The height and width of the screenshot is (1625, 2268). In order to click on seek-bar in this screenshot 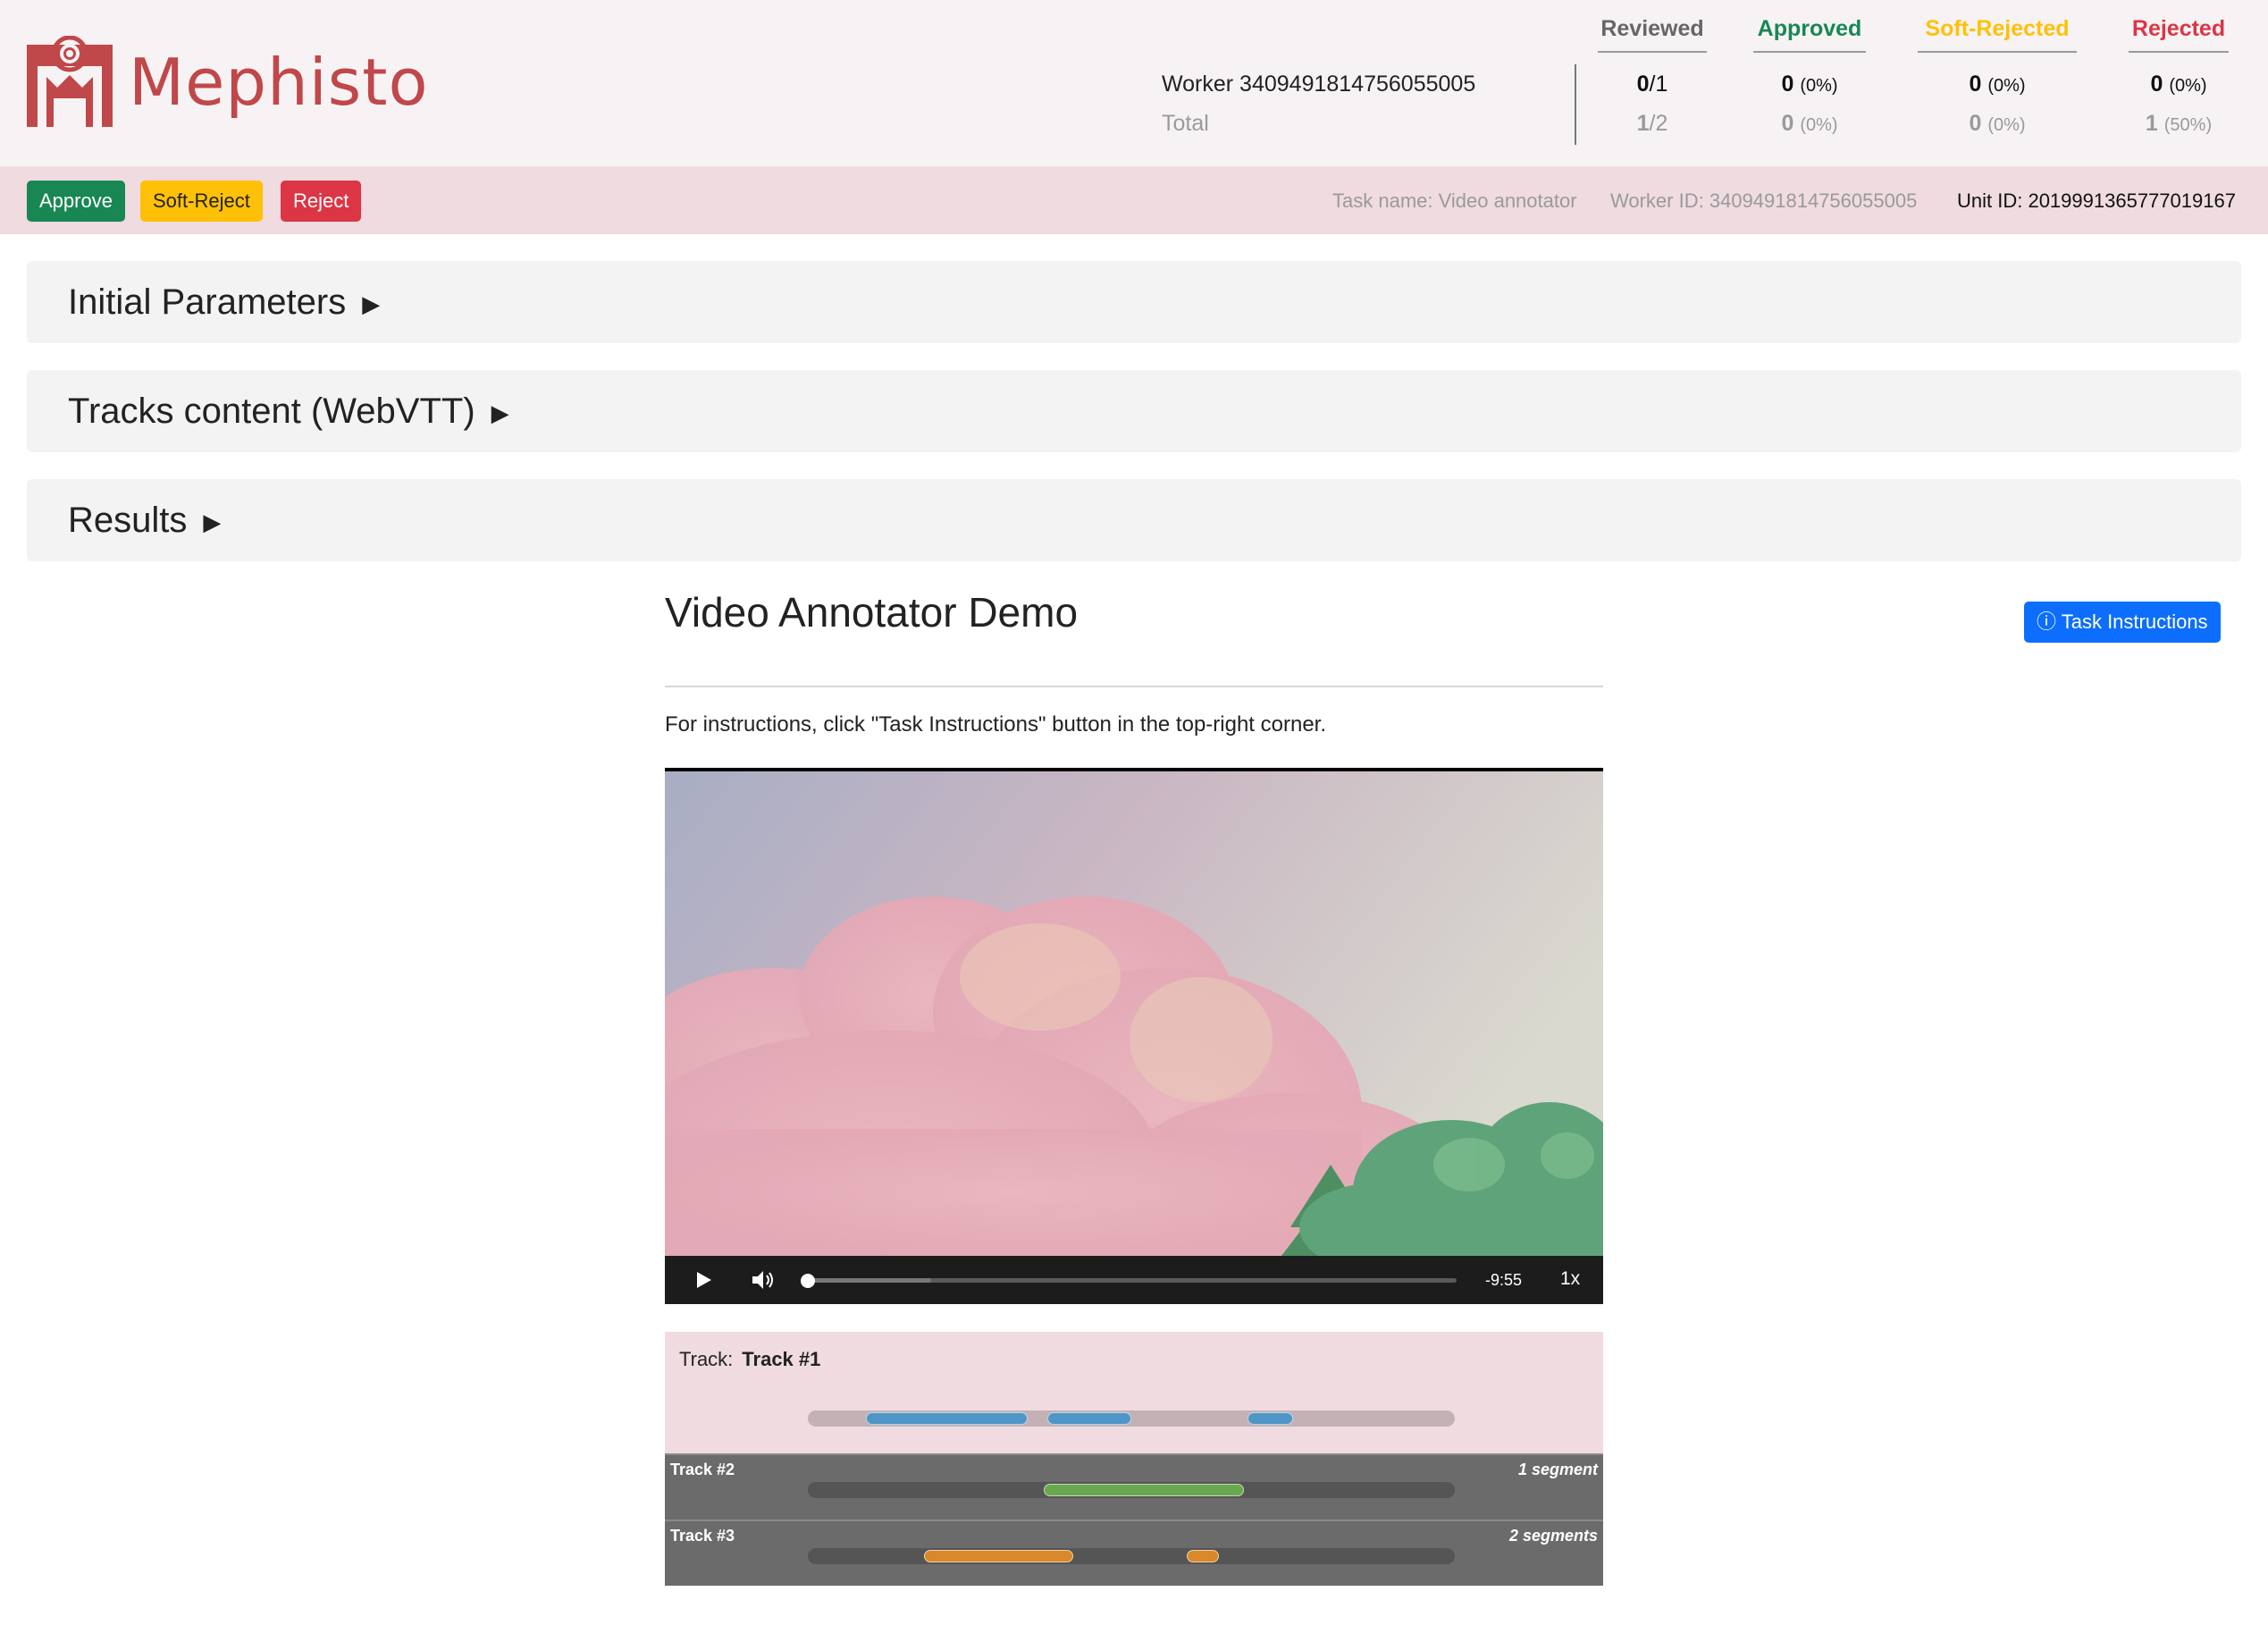, I will do `click(1132, 1280)`.